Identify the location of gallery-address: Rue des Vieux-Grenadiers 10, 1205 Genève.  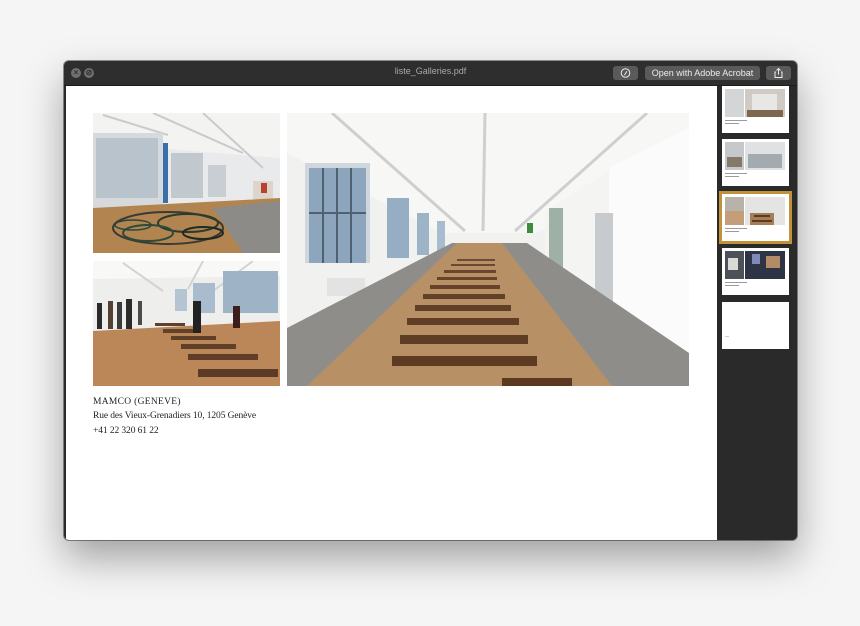
(175, 416).